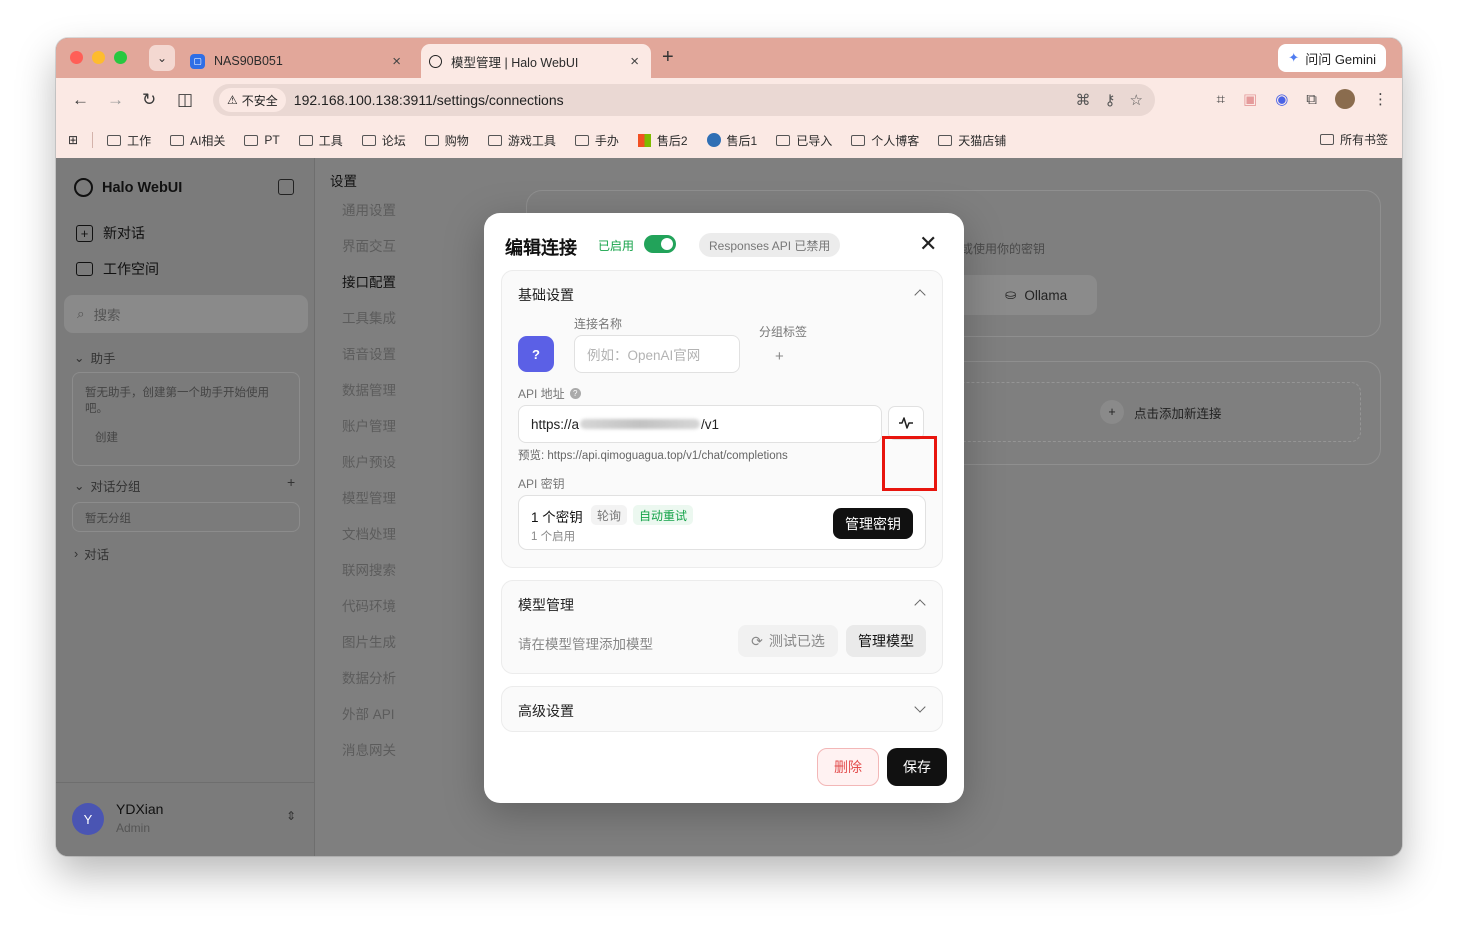 The width and height of the screenshot is (1459, 930). What do you see at coordinates (1136, 100) in the screenshot?
I see `bookmark-star-icon: ☆` at bounding box center [1136, 100].